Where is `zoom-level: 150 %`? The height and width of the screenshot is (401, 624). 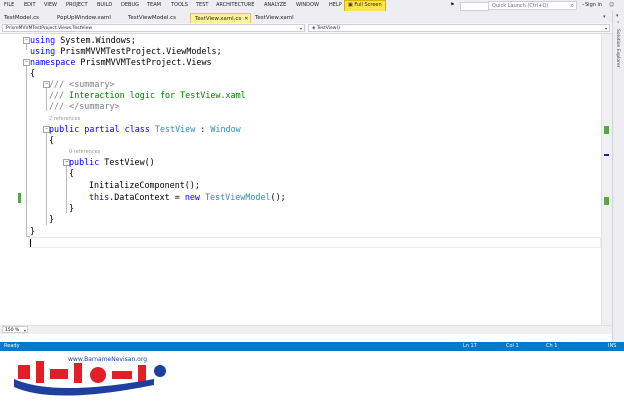
zoom-level: 150 % is located at coordinates (12, 330).